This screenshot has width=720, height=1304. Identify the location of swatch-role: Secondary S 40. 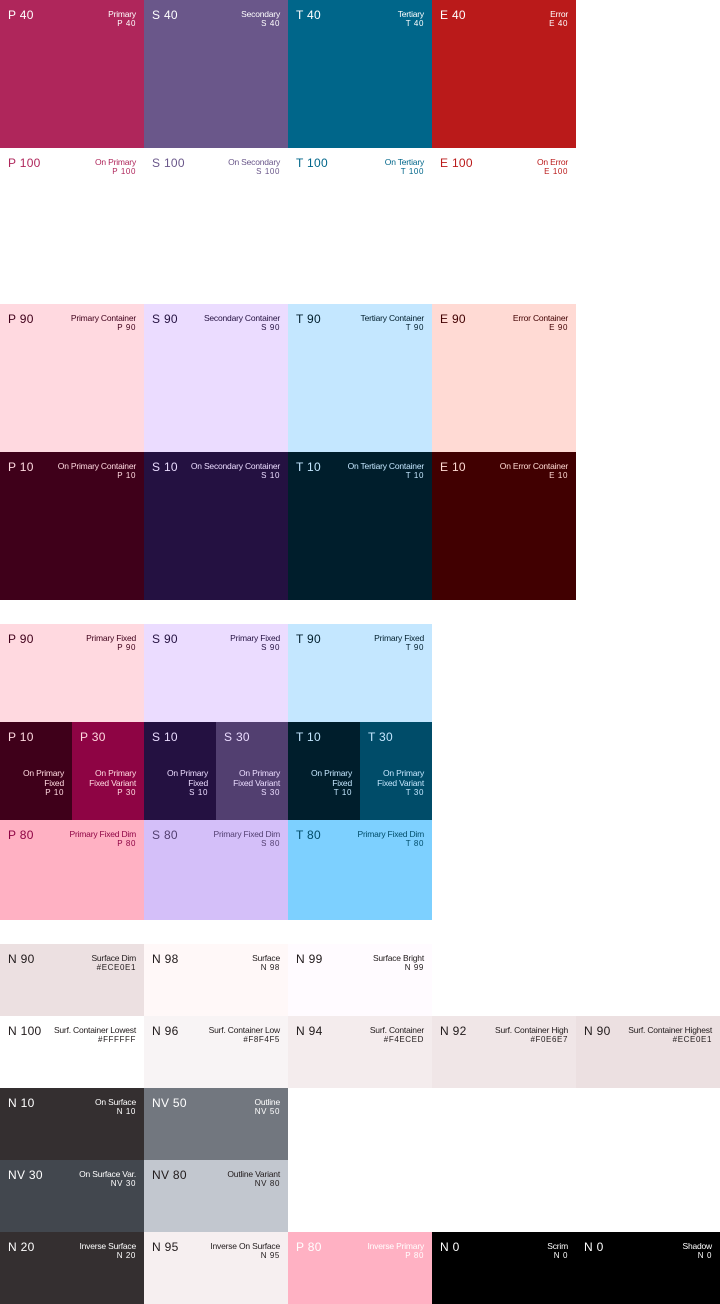
(260, 19).